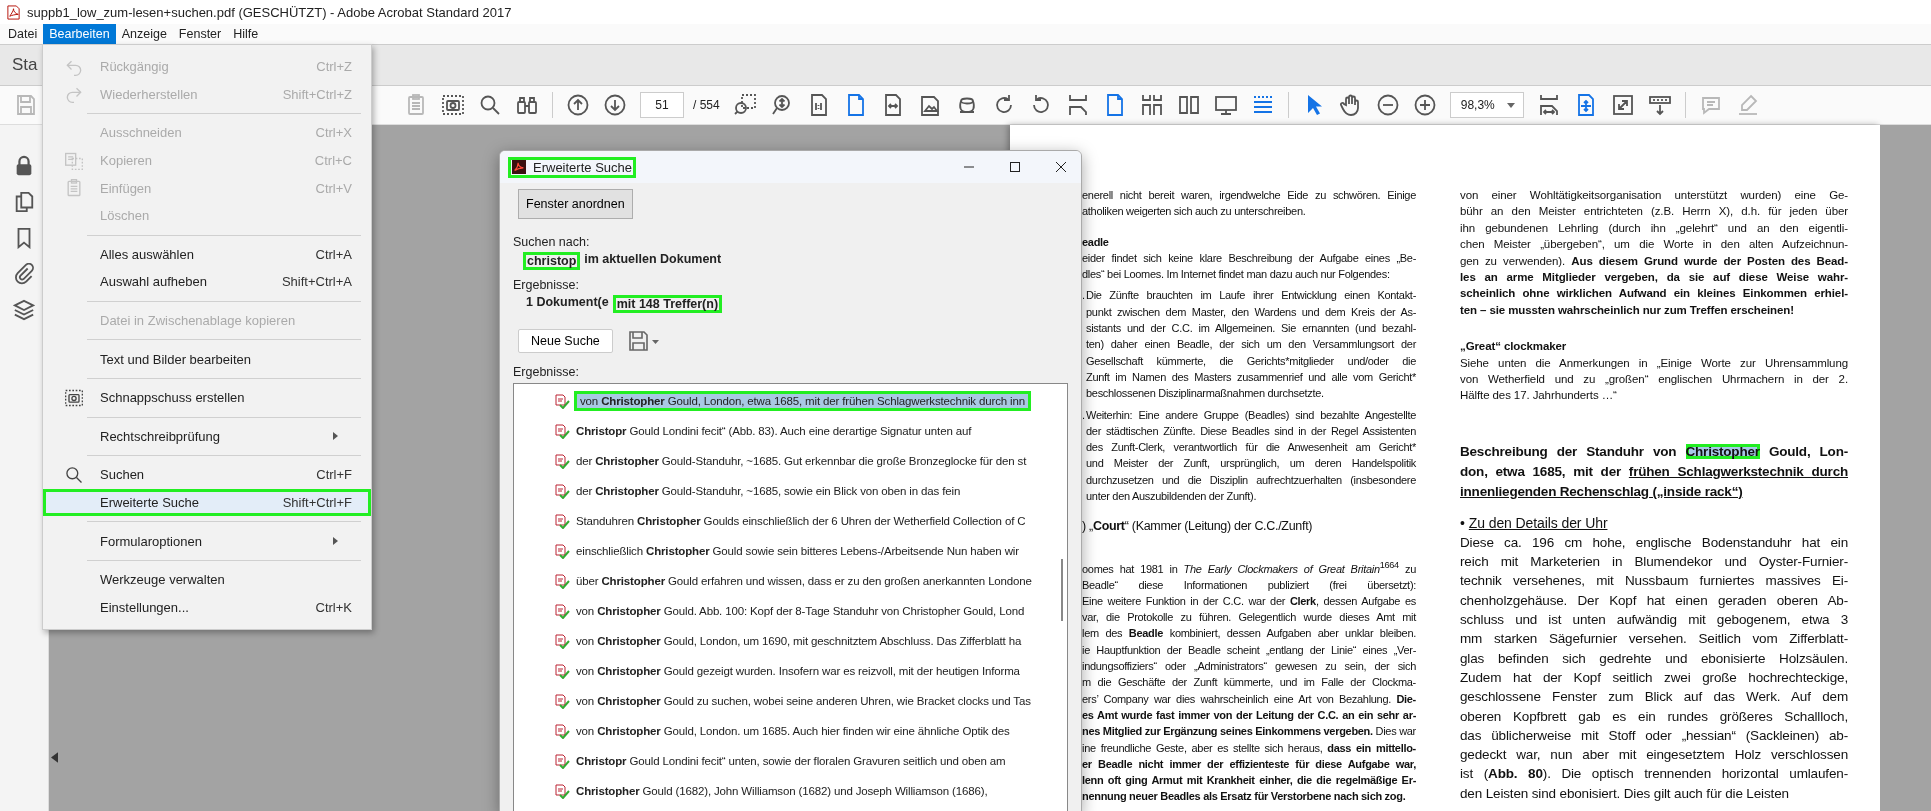 This screenshot has width=1931, height=811. What do you see at coordinates (615, 105) in the screenshot?
I see `arrow-down-icon` at bounding box center [615, 105].